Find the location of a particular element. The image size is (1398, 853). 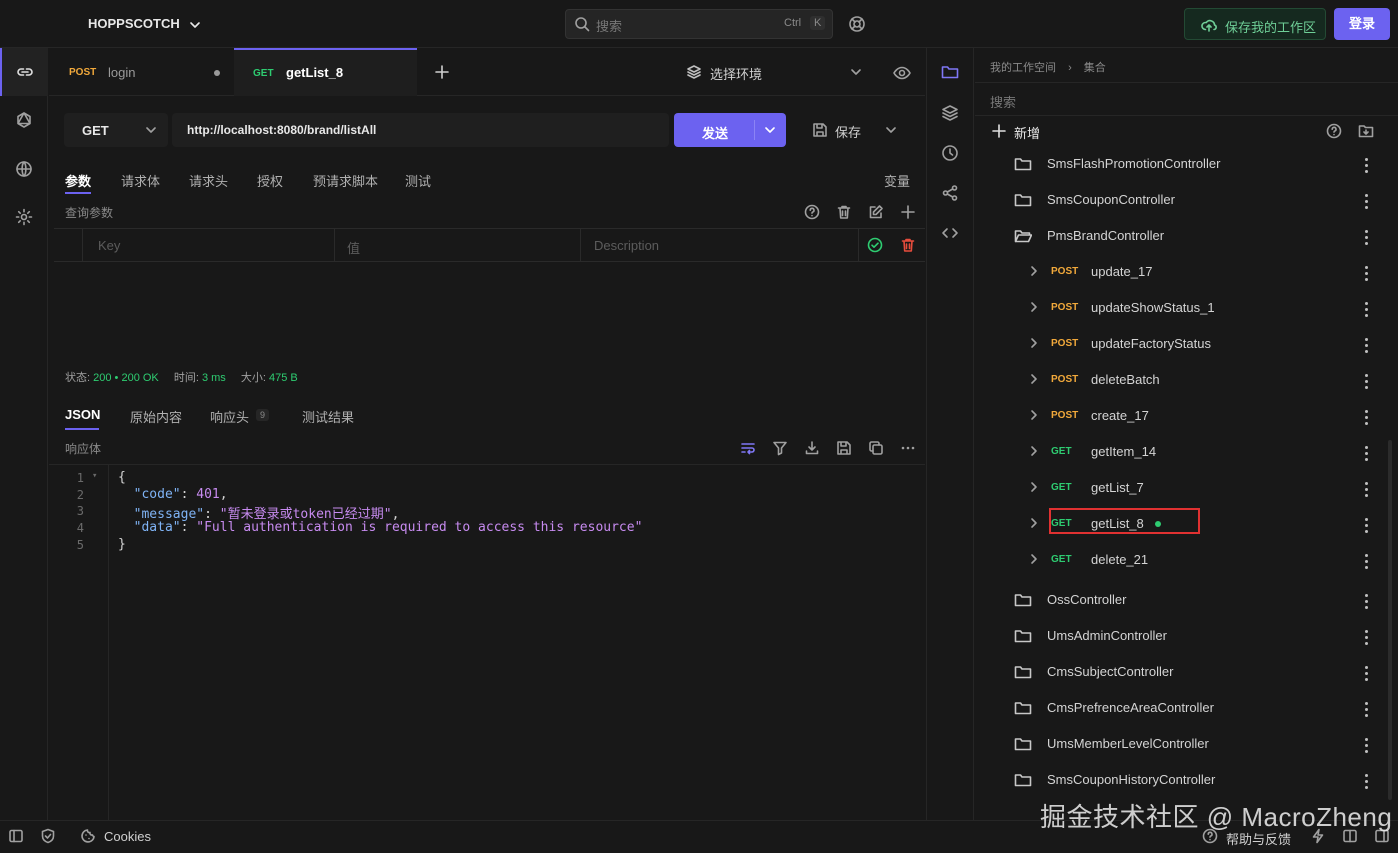

graphql-icon is located at coordinates (24, 120).